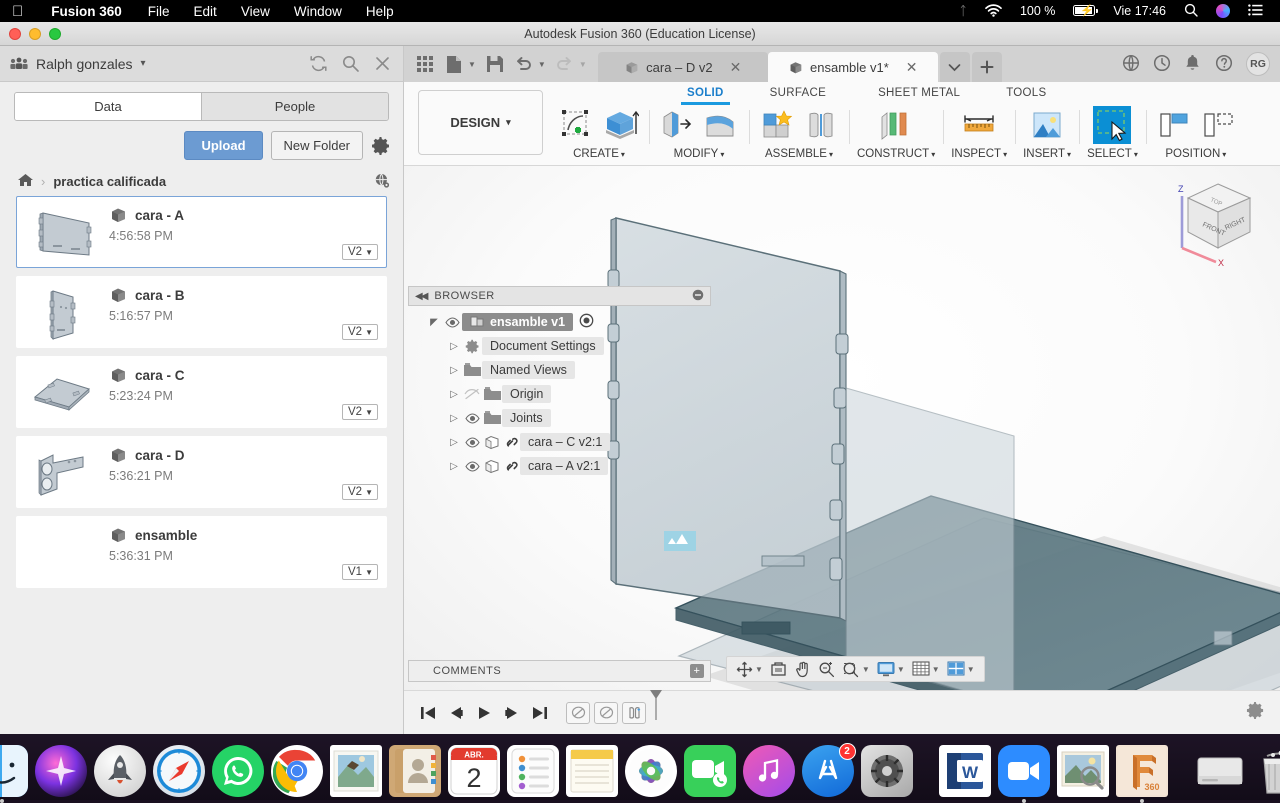 The width and height of the screenshot is (1280, 803). I want to click on dock-item-preview, so click(1083, 771).